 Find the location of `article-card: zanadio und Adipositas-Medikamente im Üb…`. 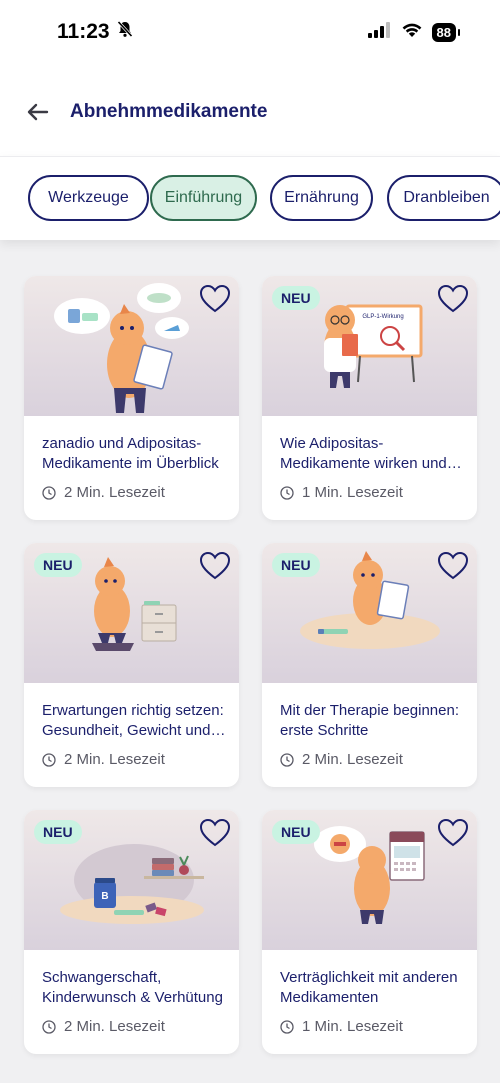

article-card: zanadio und Adipositas-Medikamente im Üb… is located at coordinates (131, 398).